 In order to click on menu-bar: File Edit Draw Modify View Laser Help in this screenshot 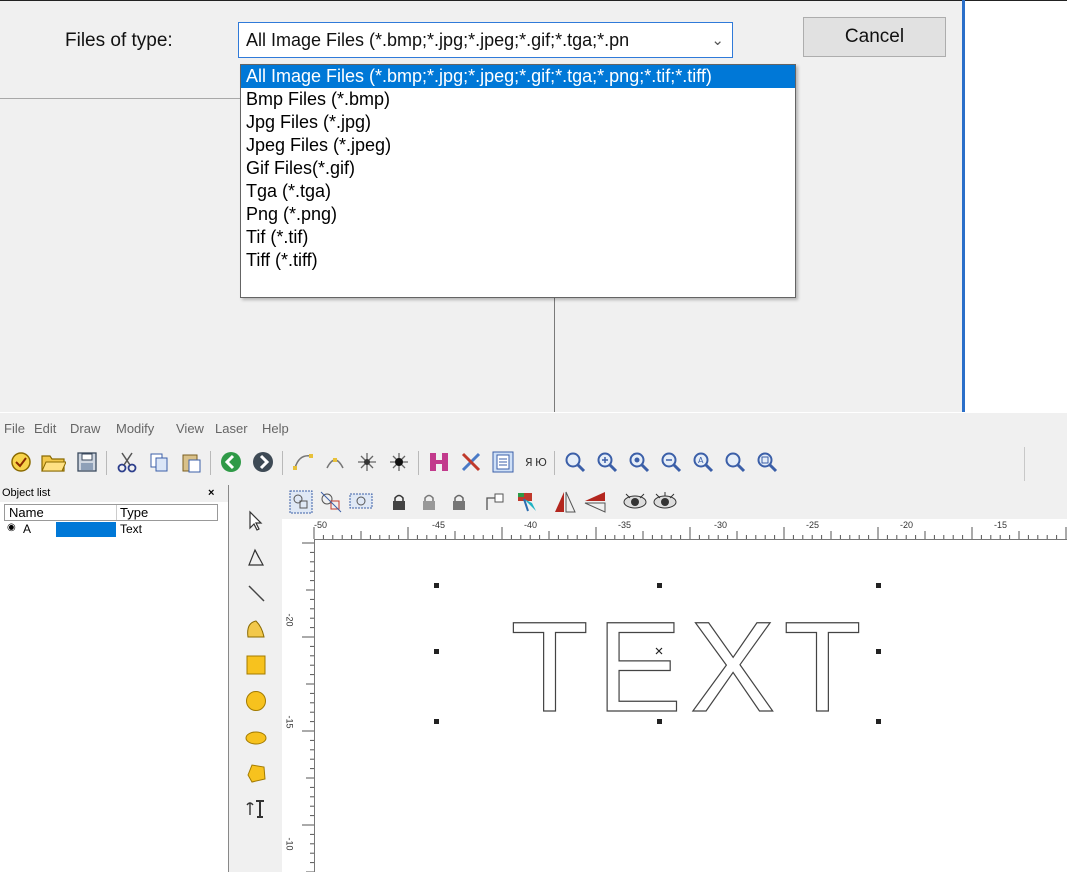, I will do `click(533, 428)`.